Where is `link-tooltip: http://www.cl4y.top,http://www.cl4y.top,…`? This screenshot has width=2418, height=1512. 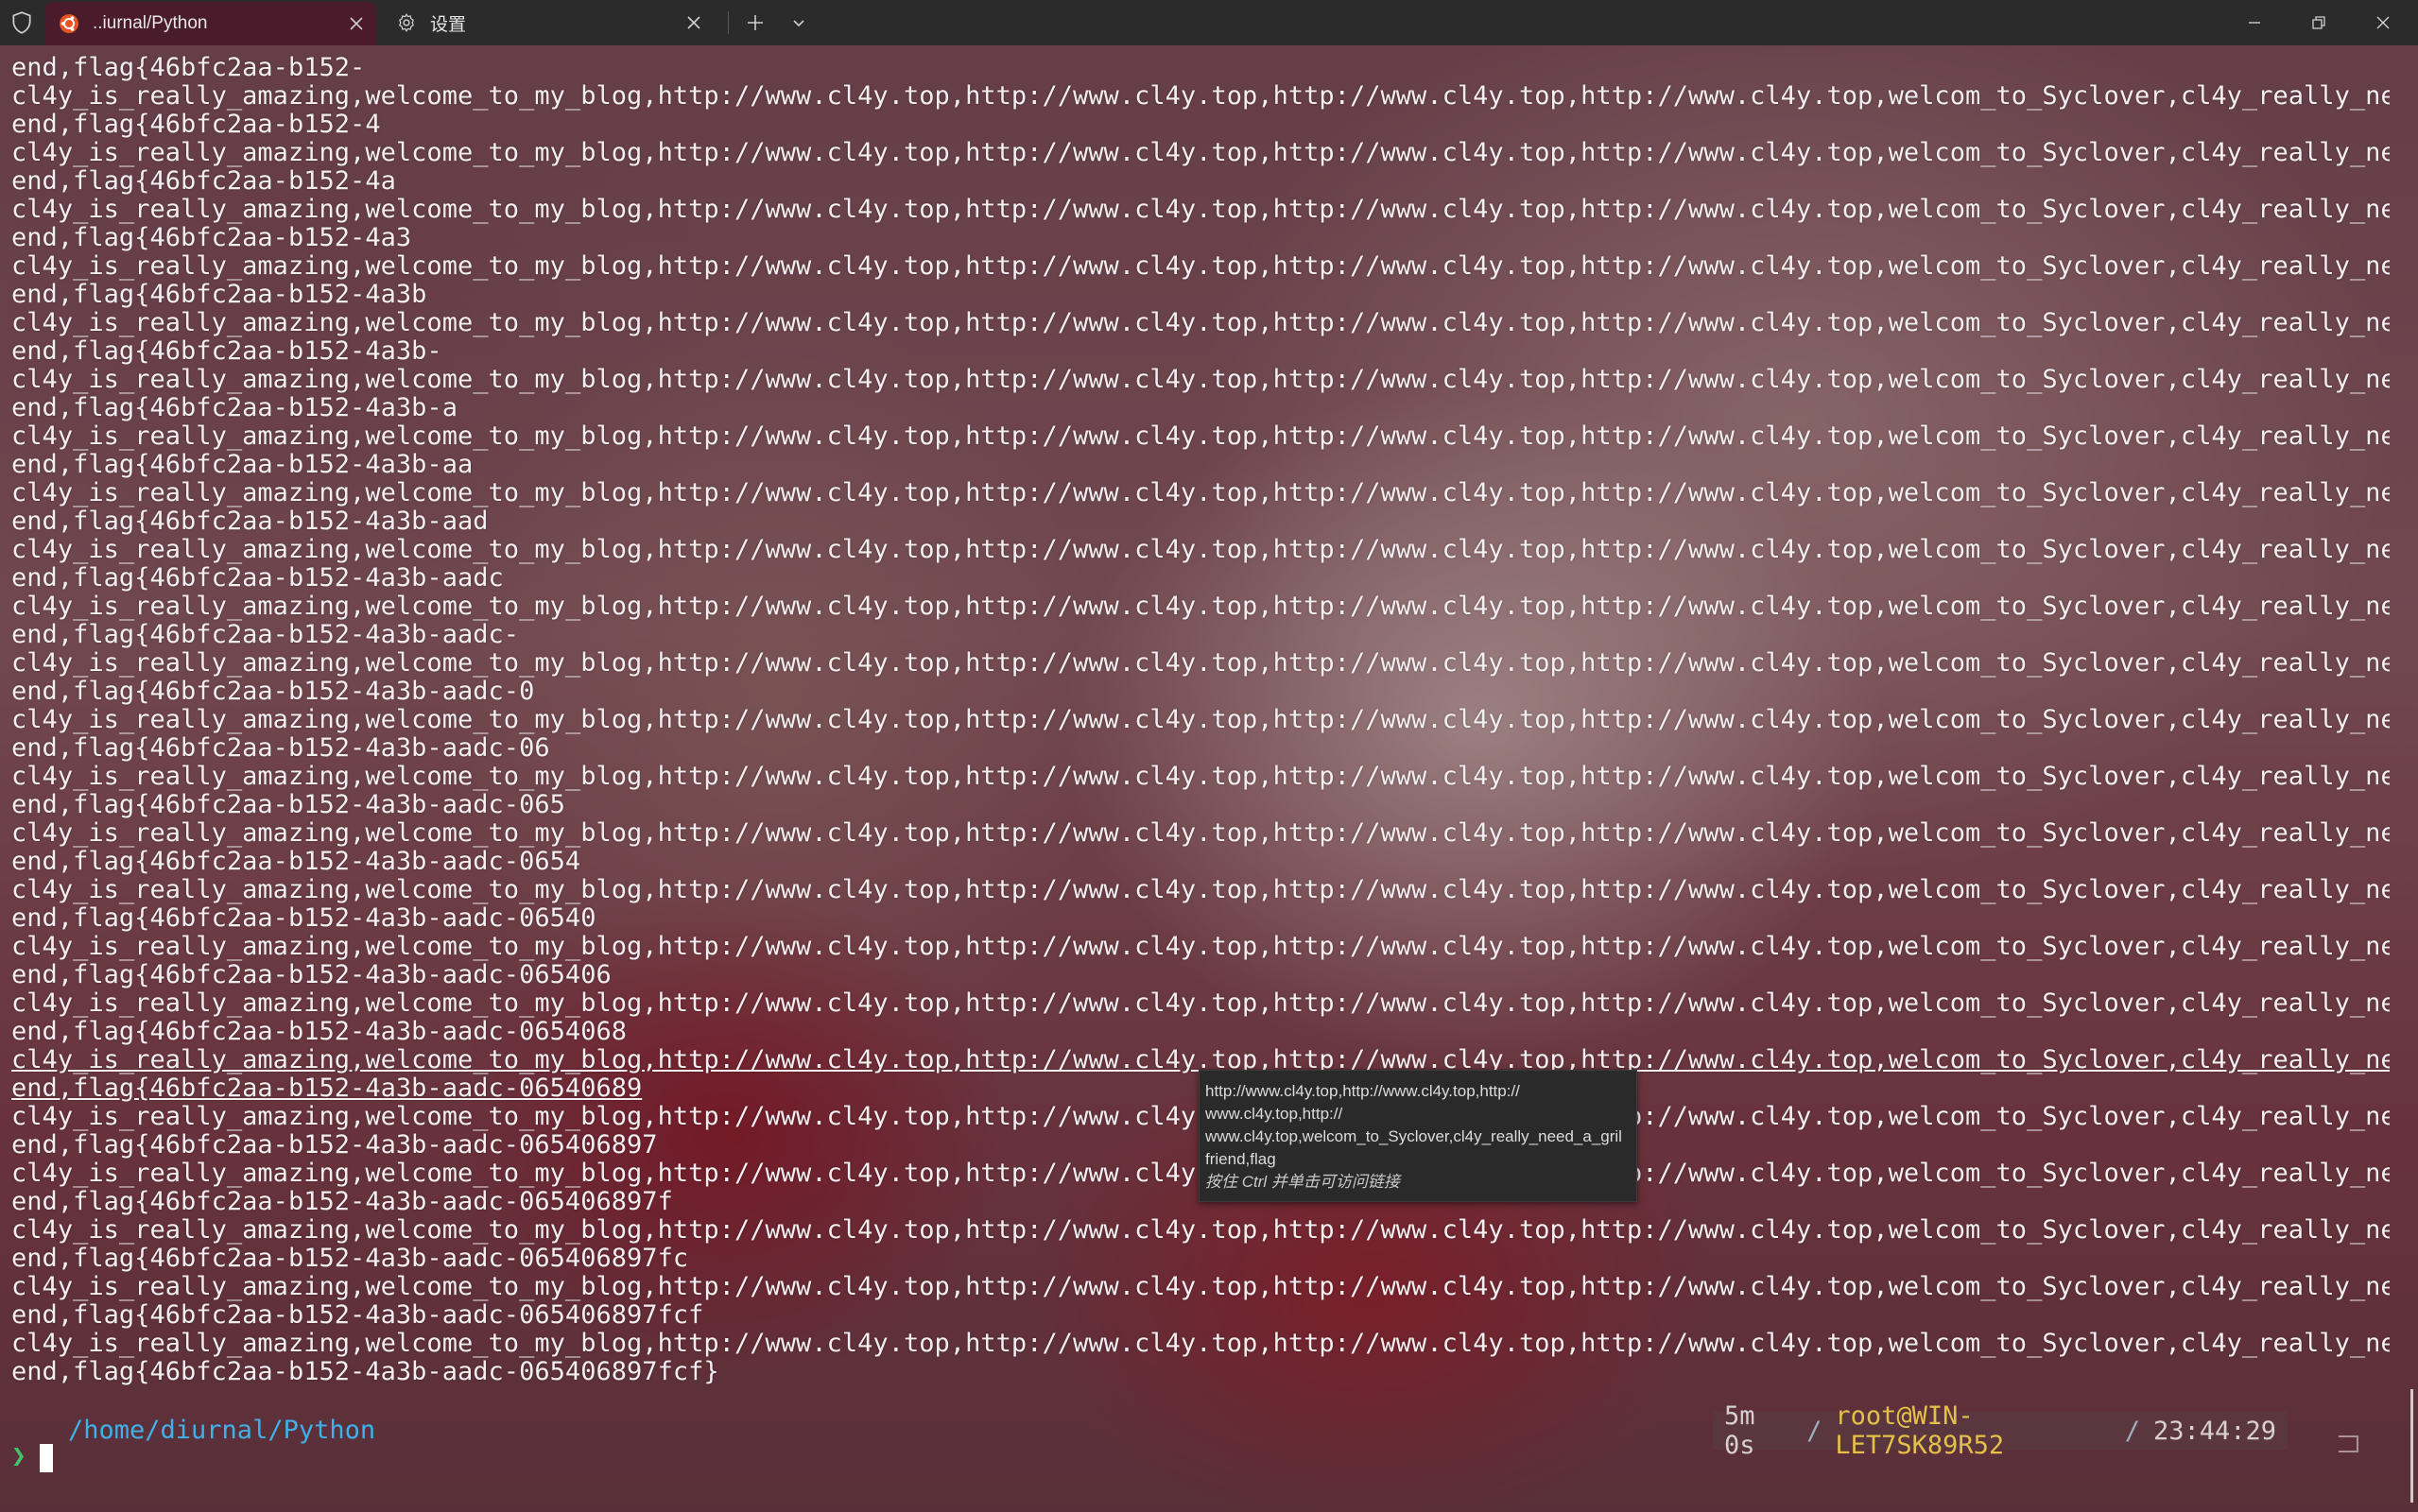 link-tooltip: http://www.cl4y.top,http://www.cl4y.top,… is located at coordinates (1418, 1136).